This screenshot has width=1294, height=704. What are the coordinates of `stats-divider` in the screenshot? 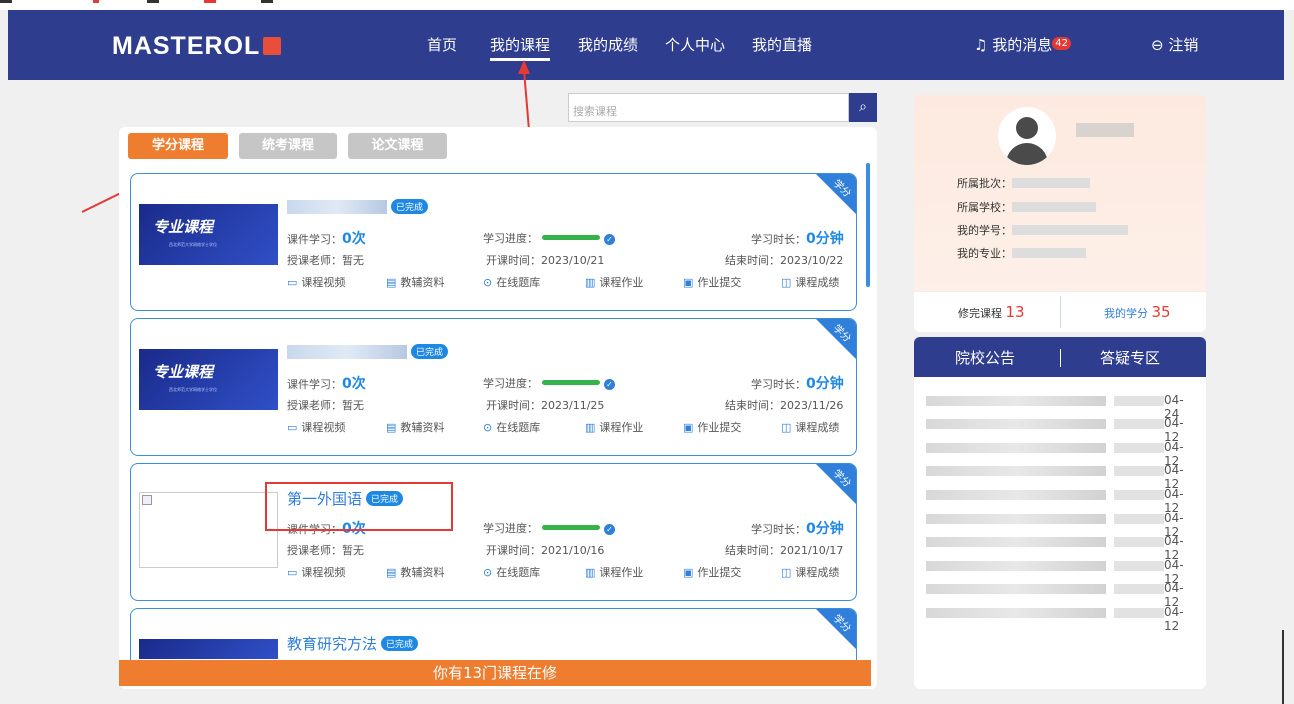 It's located at (1060, 312).